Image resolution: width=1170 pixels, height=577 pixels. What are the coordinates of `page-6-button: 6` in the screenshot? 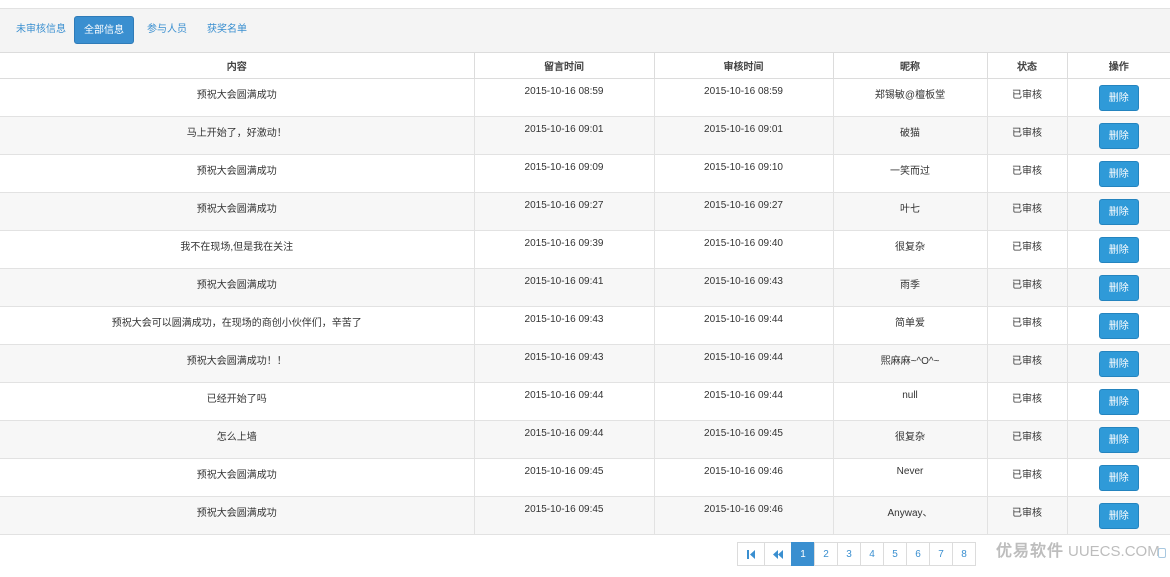 It's located at (918, 554).